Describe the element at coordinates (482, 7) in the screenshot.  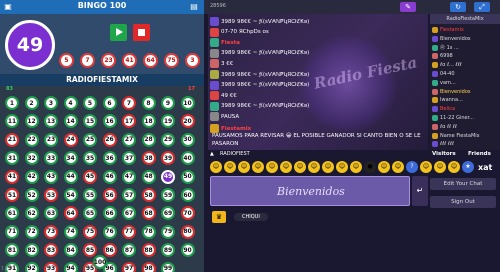
I see `expand-icon: ⤢` at that location.